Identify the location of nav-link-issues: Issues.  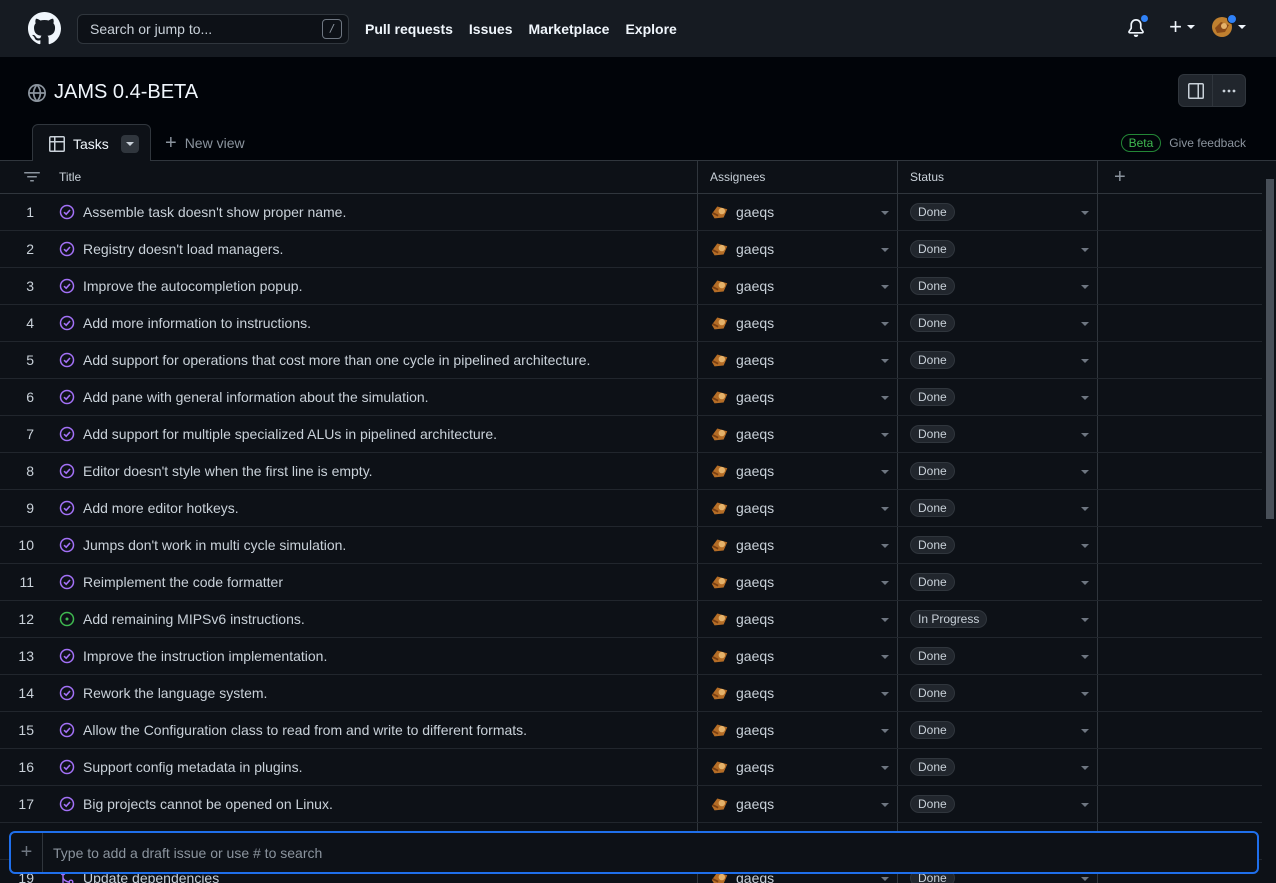
(491, 29).